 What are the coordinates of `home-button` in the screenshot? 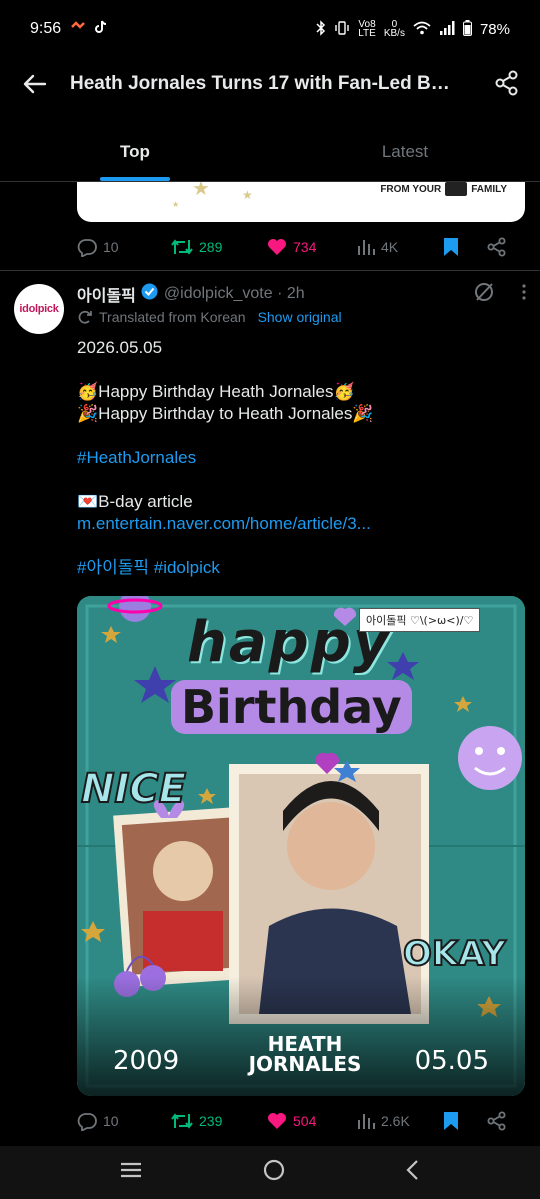 It's located at (274, 1172).